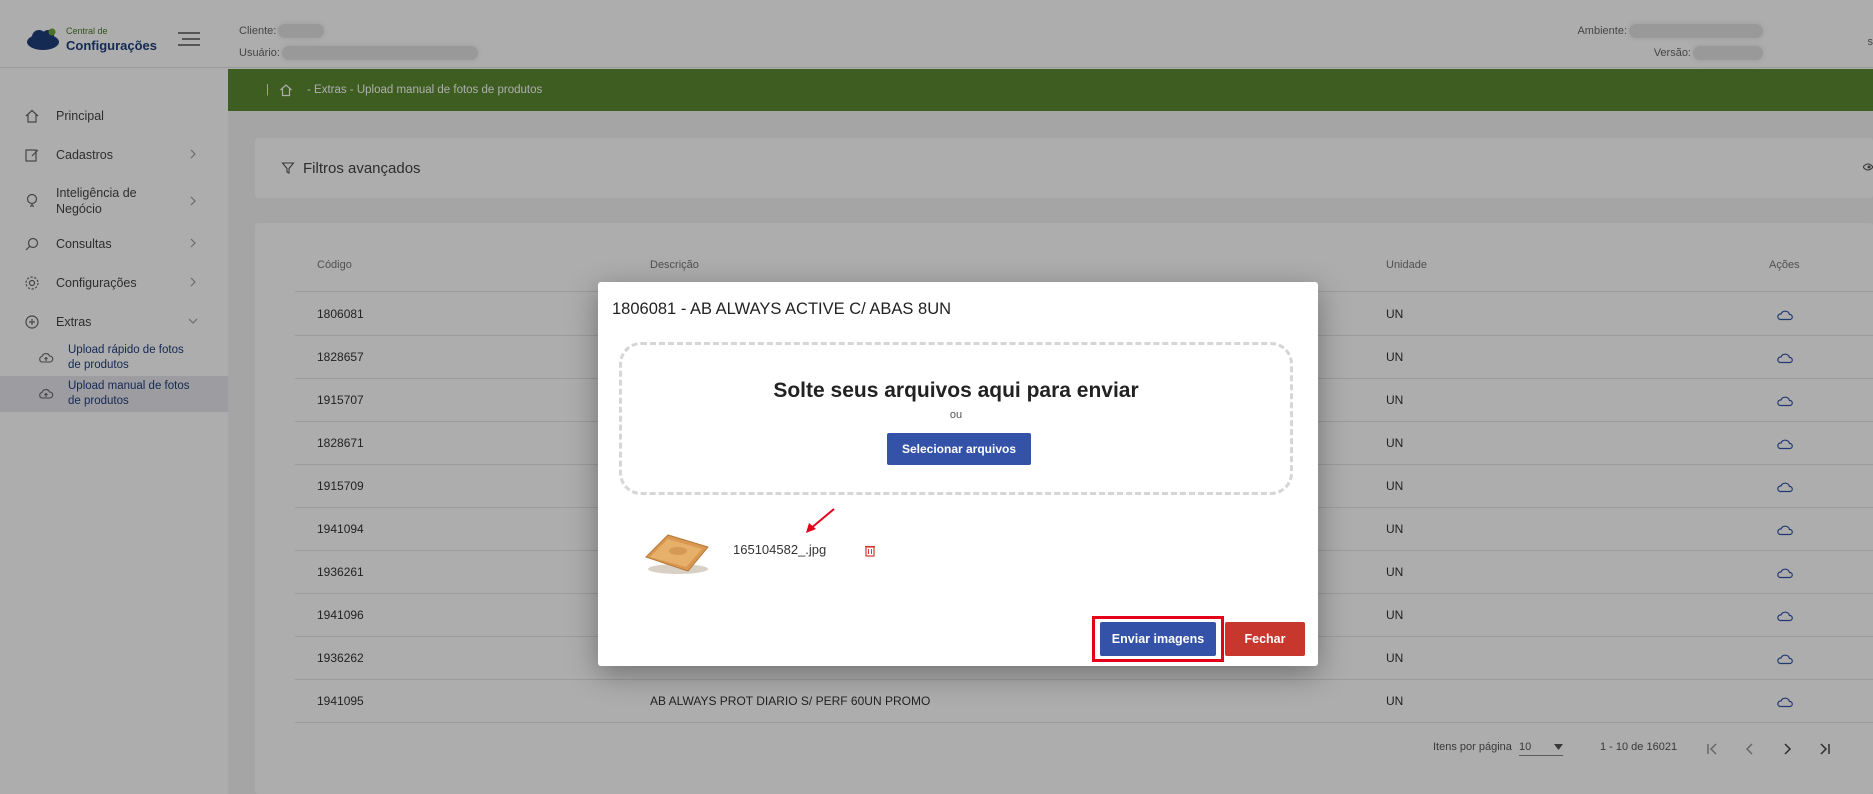 The width and height of the screenshot is (1873, 794). Describe the element at coordinates (956, 390) in the screenshot. I see `dropzone-title: Solte seus arquivos aqui para enviar` at that location.